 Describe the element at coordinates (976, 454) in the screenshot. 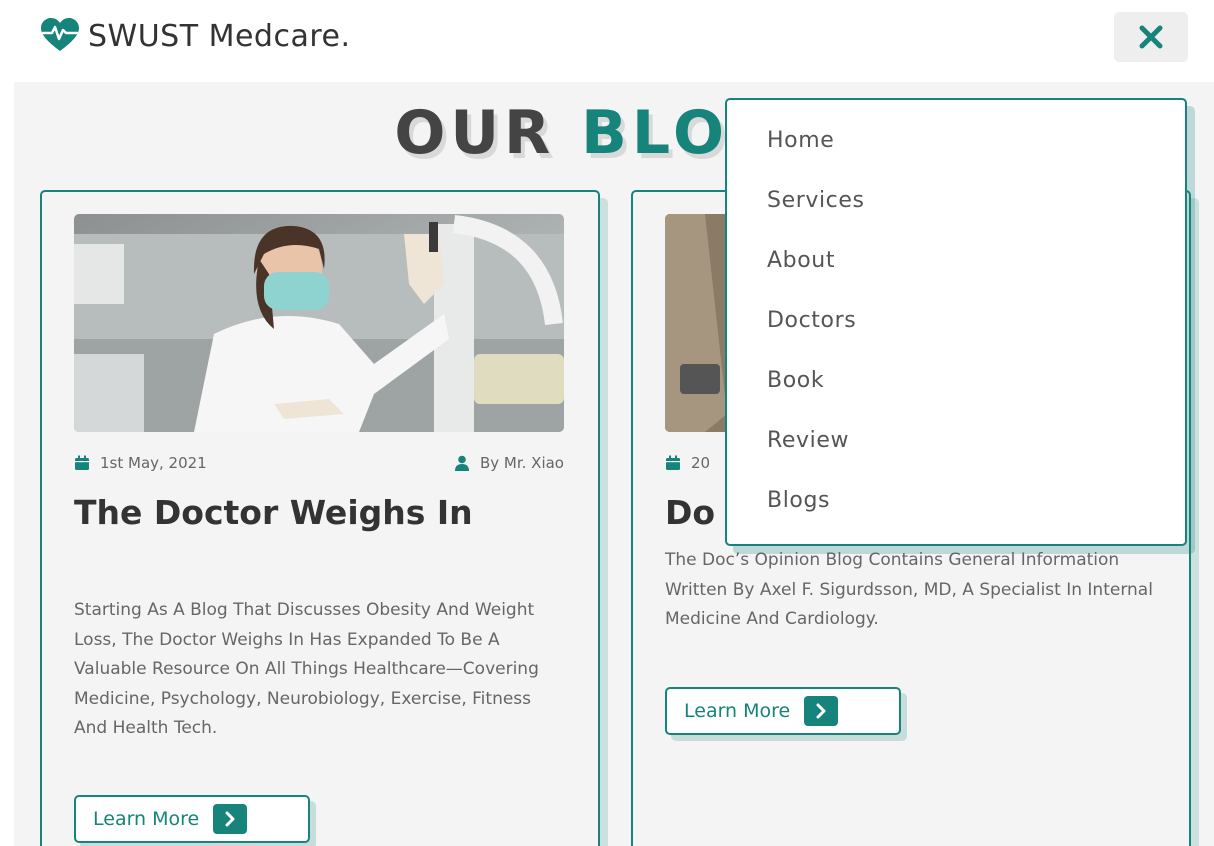

I see `nav-item-review: Review` at that location.